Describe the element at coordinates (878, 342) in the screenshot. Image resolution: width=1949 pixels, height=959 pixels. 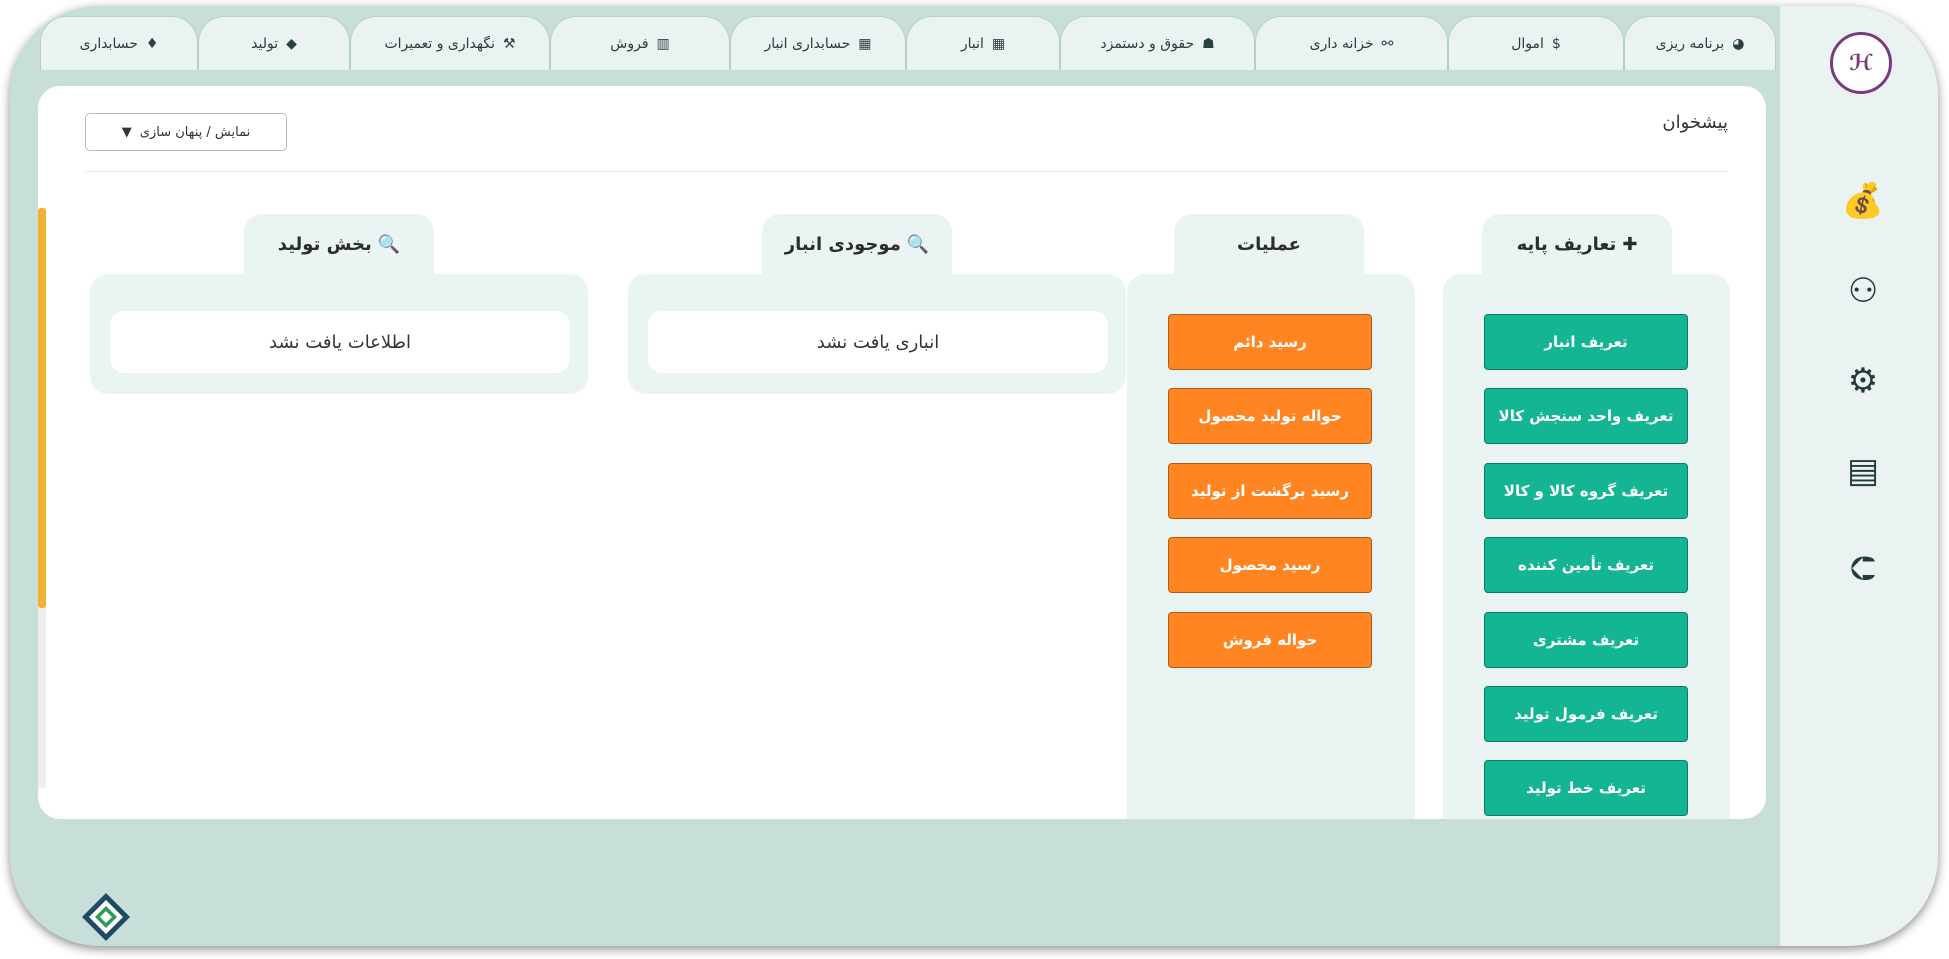
I see `inventory-empty-message: انباری یافت نشد` at that location.